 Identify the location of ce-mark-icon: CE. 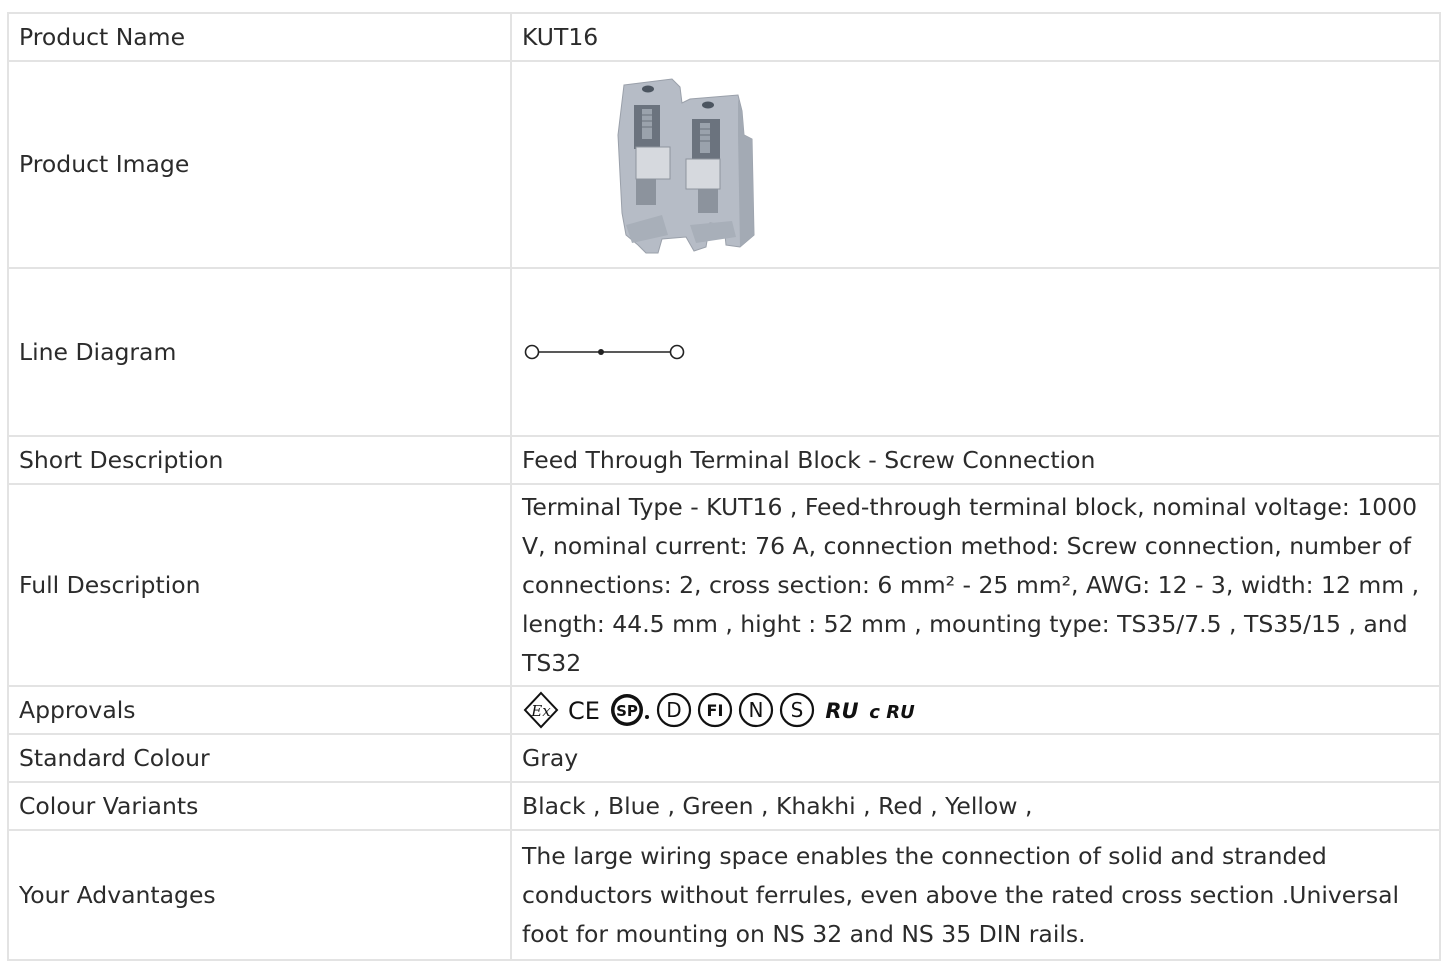
(584, 710).